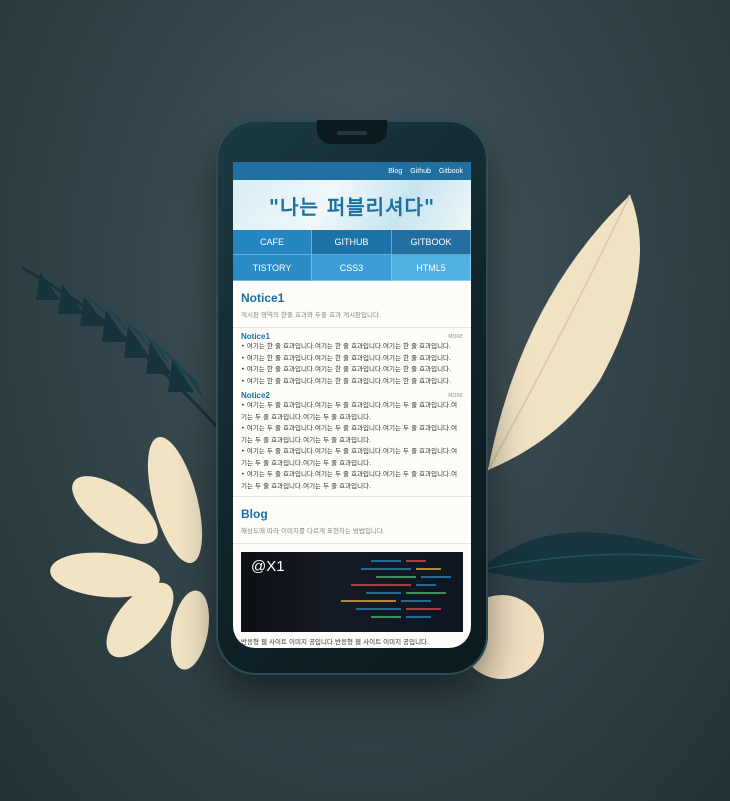  Describe the element at coordinates (335, 642) in the screenshot. I see `blog-caption: 반응형 웹 사이트 이미지 공입니다.반응형 웹 사이트 이미지 공입니다.` at that location.